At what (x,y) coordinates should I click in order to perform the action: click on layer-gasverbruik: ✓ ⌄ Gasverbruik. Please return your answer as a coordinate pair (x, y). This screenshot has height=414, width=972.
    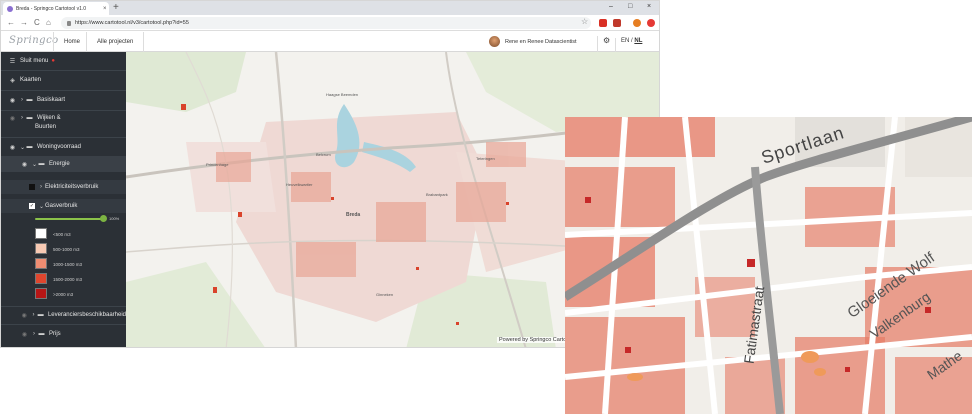
    Looking at the image, I should click on (63, 206).